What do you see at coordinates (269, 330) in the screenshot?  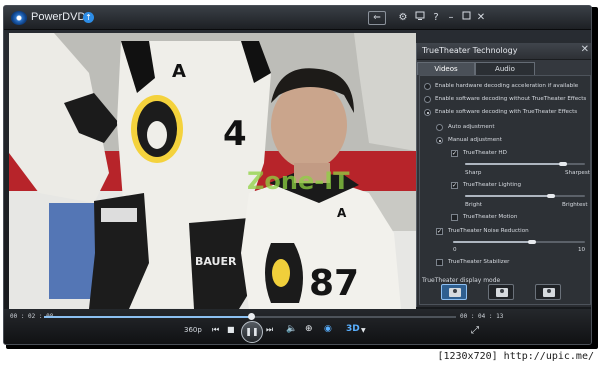 I see `next-icon: ⏭` at bounding box center [269, 330].